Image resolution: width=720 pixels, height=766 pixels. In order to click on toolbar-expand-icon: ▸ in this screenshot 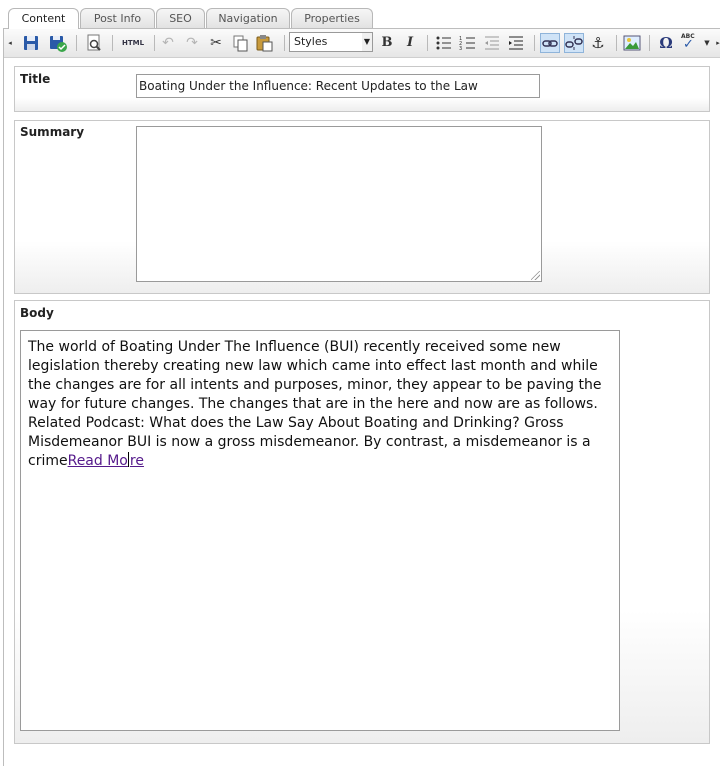, I will do `click(717, 43)`.